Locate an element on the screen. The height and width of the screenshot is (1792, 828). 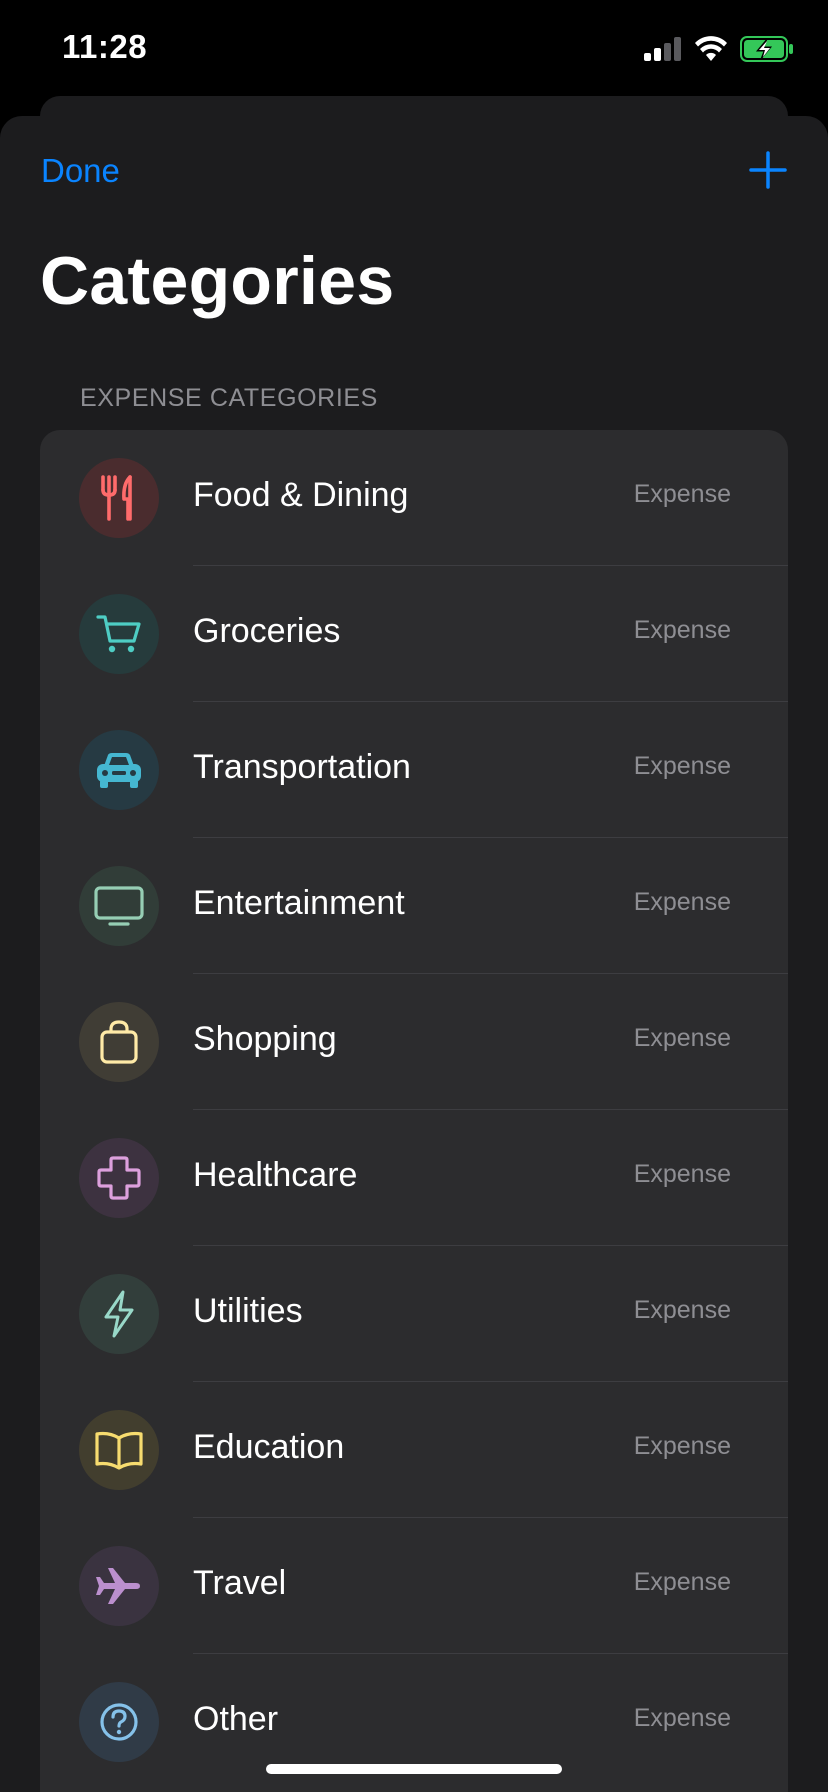
category-row-utilities: Utilities Expense is located at coordinates (414, 1314).